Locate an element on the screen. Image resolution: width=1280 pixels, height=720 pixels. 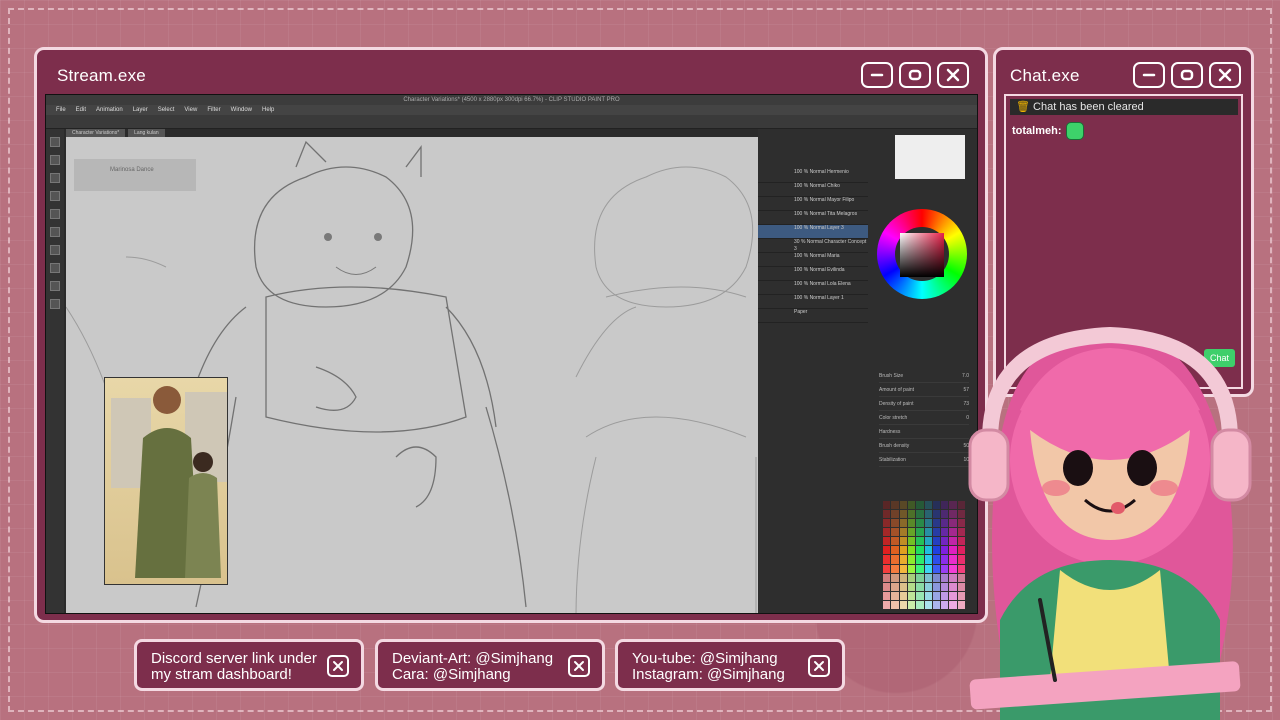
menu-edit: Edit is located at coordinates (81, 110).